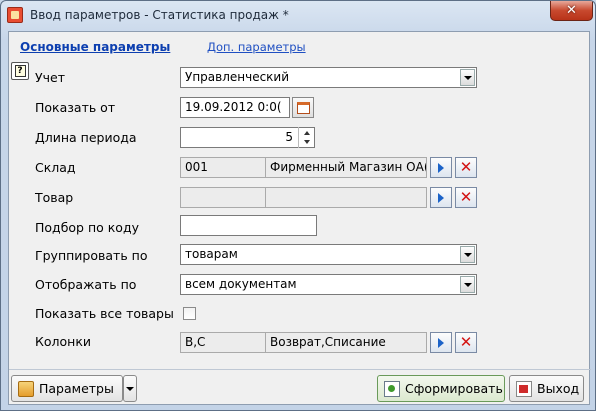  What do you see at coordinates (247, 137) in the screenshot?
I see `period-length-input: 5` at bounding box center [247, 137].